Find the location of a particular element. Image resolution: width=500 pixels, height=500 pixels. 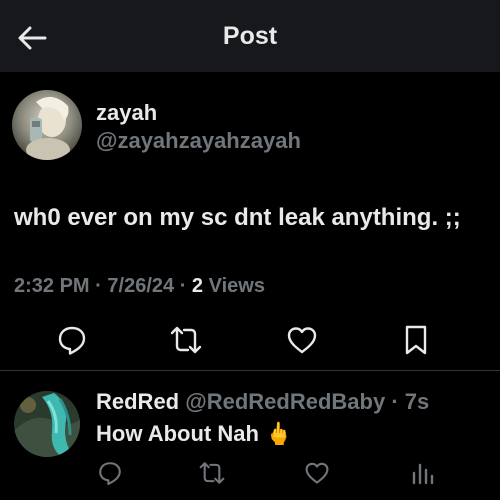

bookmark-icon is located at coordinates (416, 340).